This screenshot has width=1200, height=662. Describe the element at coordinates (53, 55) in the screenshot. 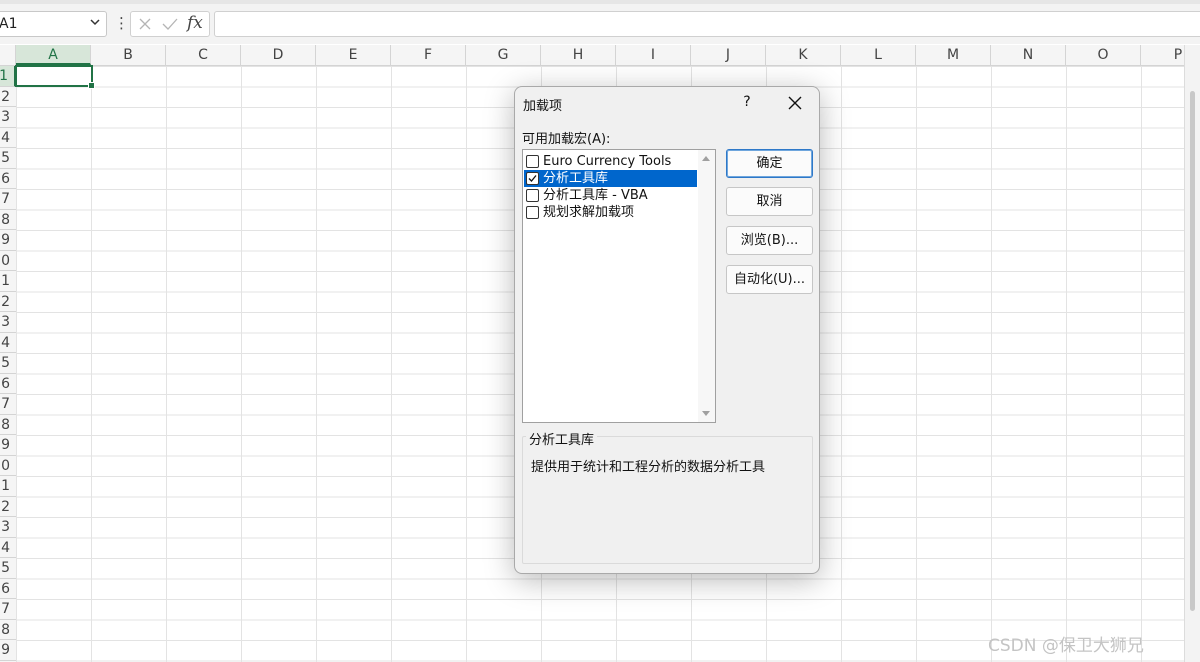

I see `column-header: A` at that location.